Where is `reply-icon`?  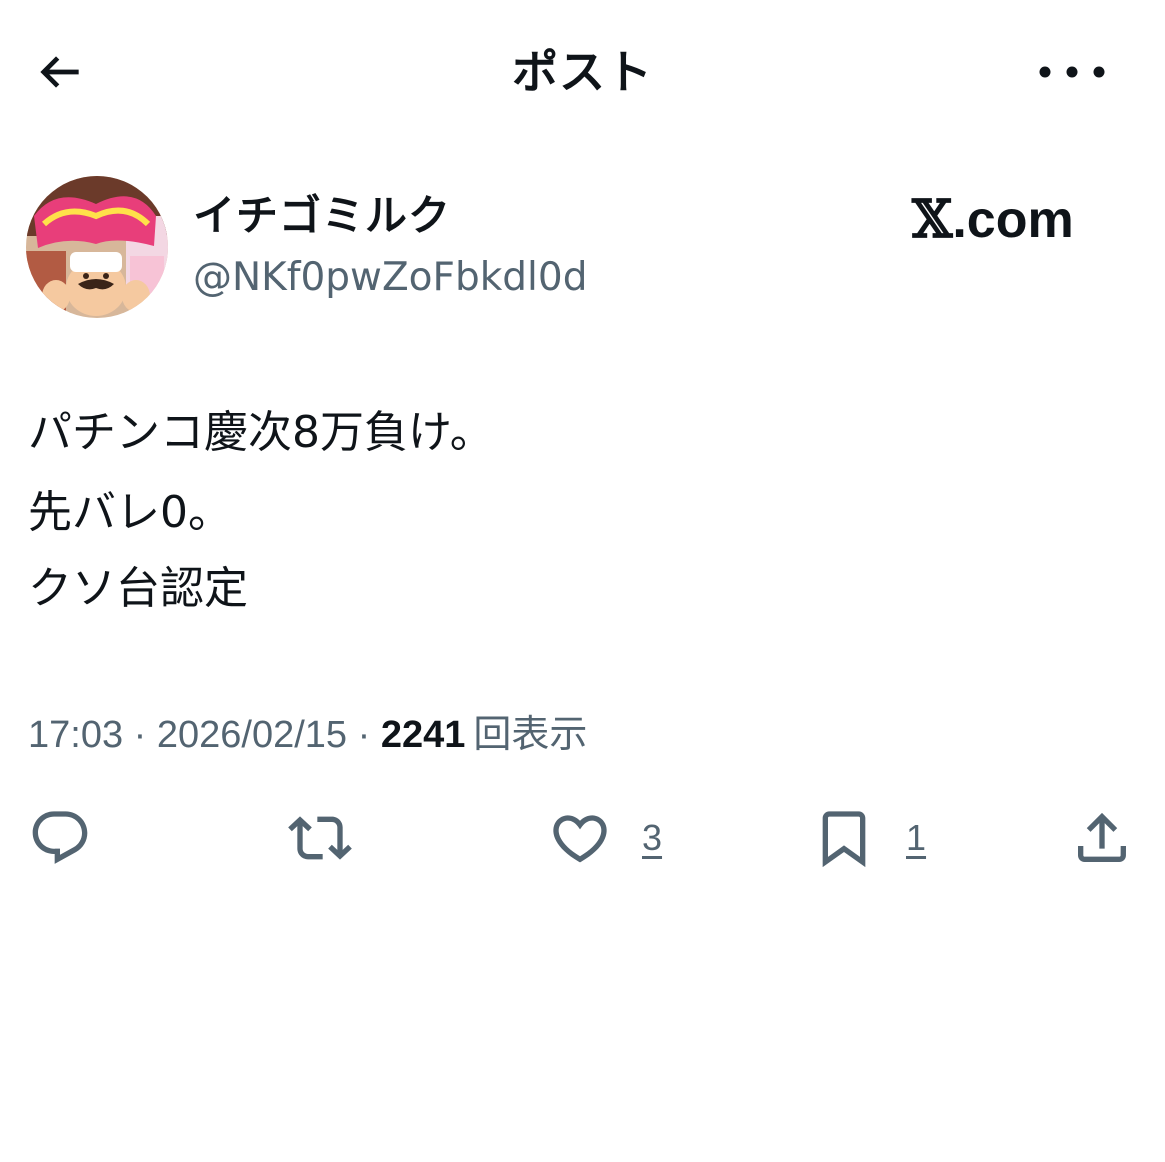
reply-icon is located at coordinates (60, 837).